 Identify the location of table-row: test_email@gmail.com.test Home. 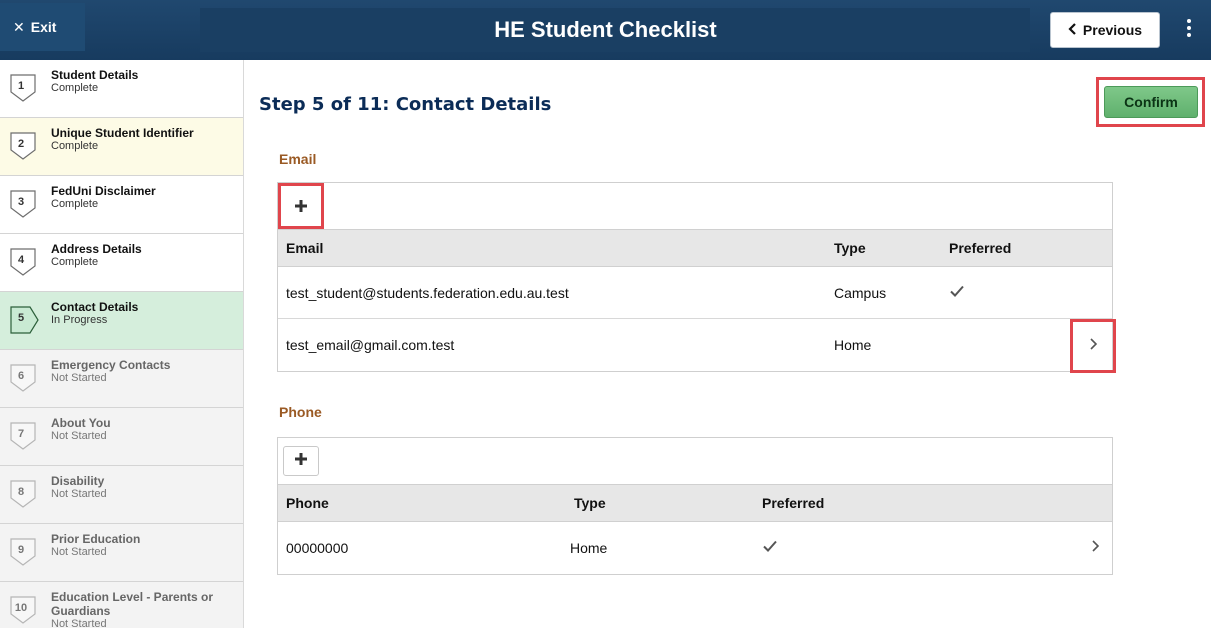
(697, 346).